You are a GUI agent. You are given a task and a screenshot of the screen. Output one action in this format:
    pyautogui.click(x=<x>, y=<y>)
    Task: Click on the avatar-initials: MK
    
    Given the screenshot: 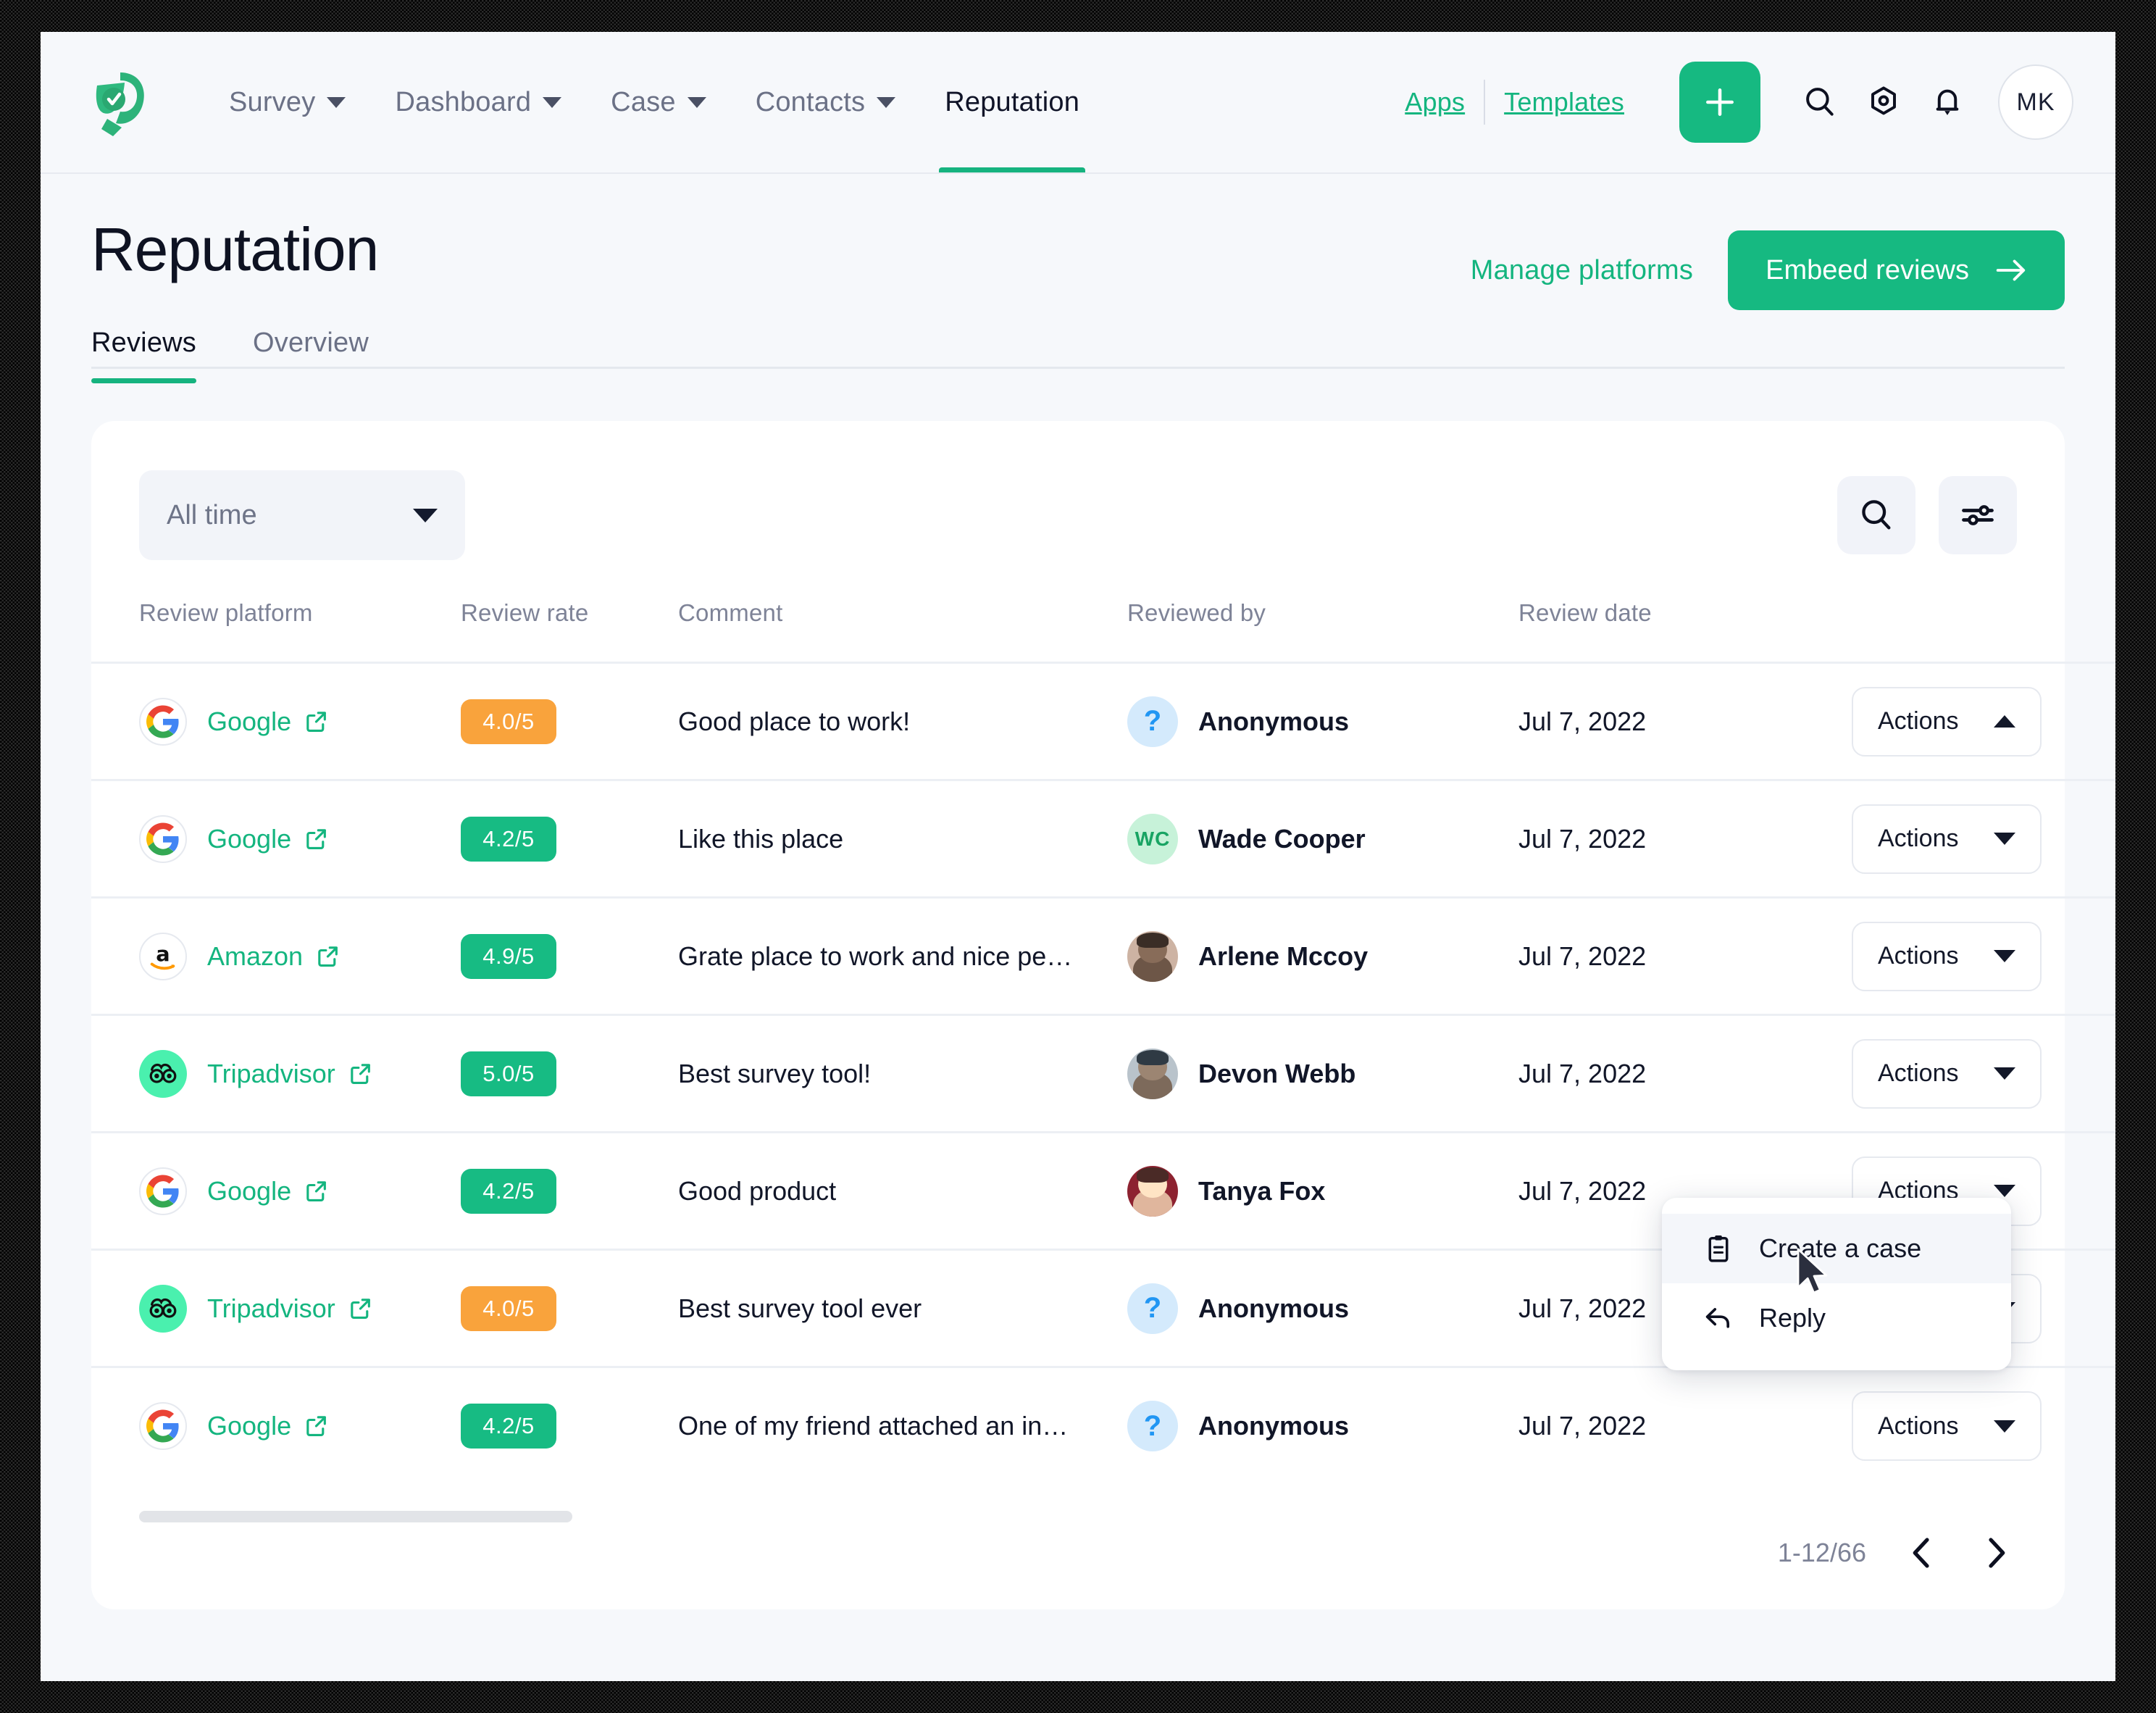 What is the action you would take?
    pyautogui.click(x=2036, y=102)
    